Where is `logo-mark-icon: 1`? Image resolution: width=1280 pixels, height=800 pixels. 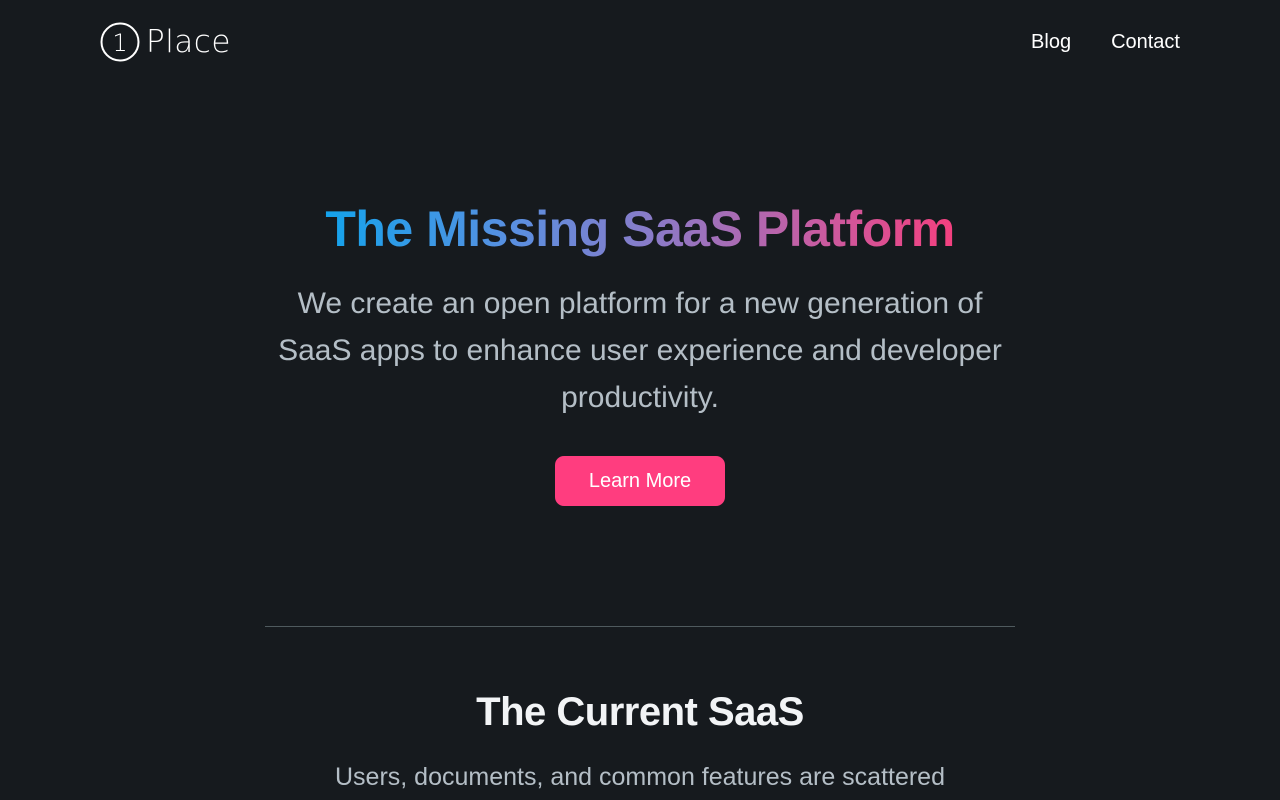
logo-mark-icon: 1 is located at coordinates (120, 42).